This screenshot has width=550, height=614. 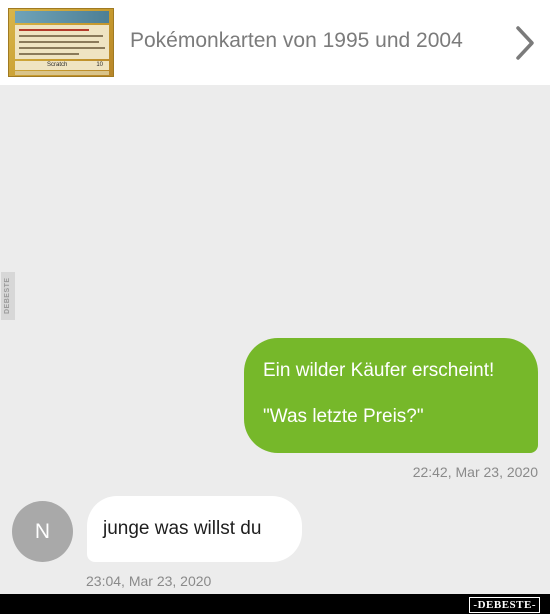 I want to click on message-text: junge was willst du, so click(x=182, y=528).